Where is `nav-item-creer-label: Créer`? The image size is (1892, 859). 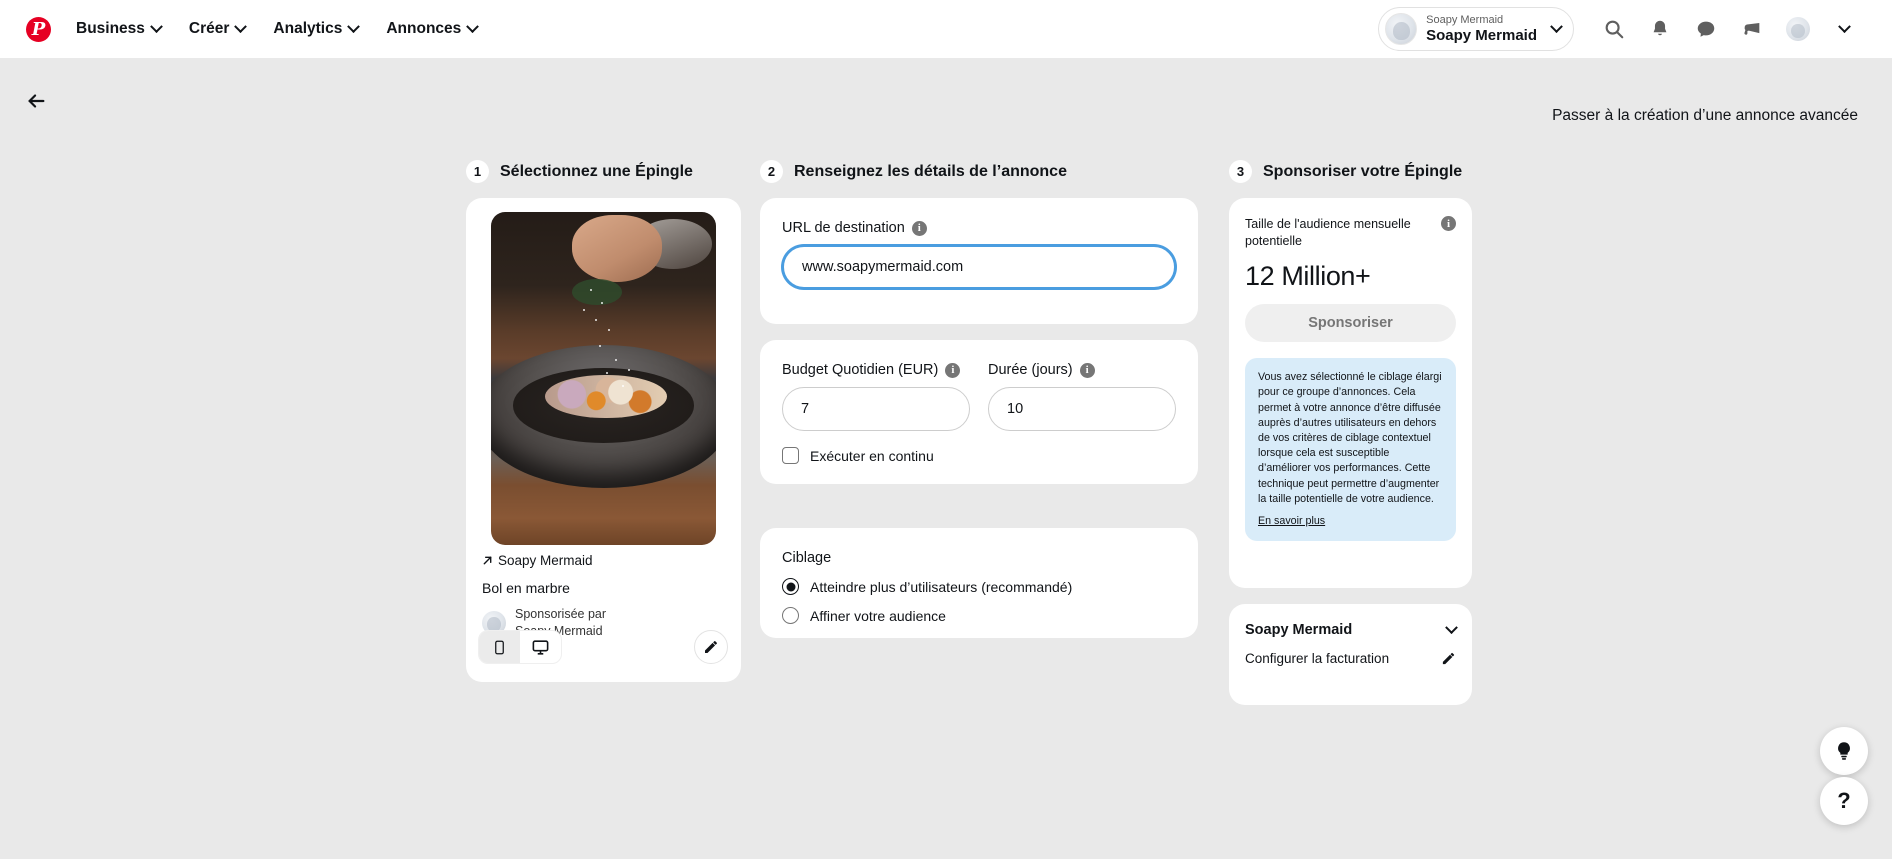 nav-item-creer-label: Créer is located at coordinates (209, 28).